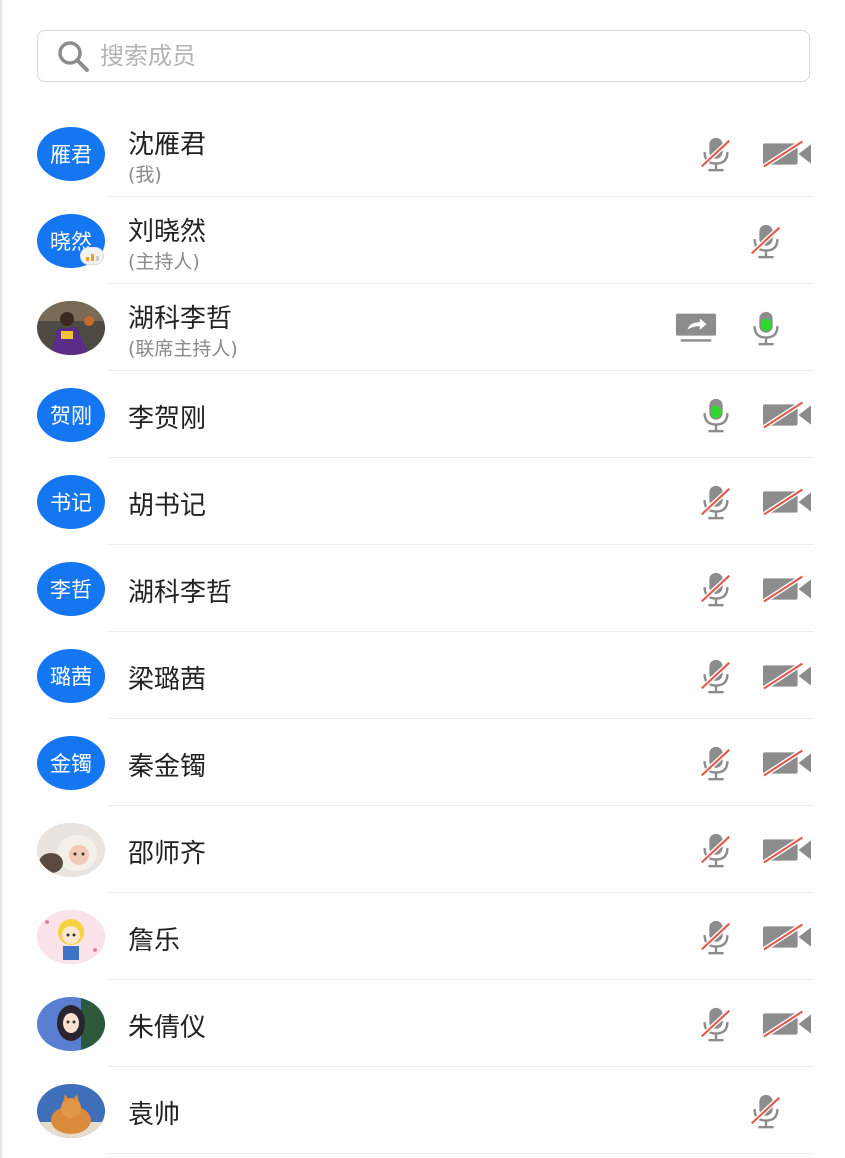 The image size is (845, 1158). What do you see at coordinates (71, 763) in the screenshot?
I see `avatar: 金镯` at bounding box center [71, 763].